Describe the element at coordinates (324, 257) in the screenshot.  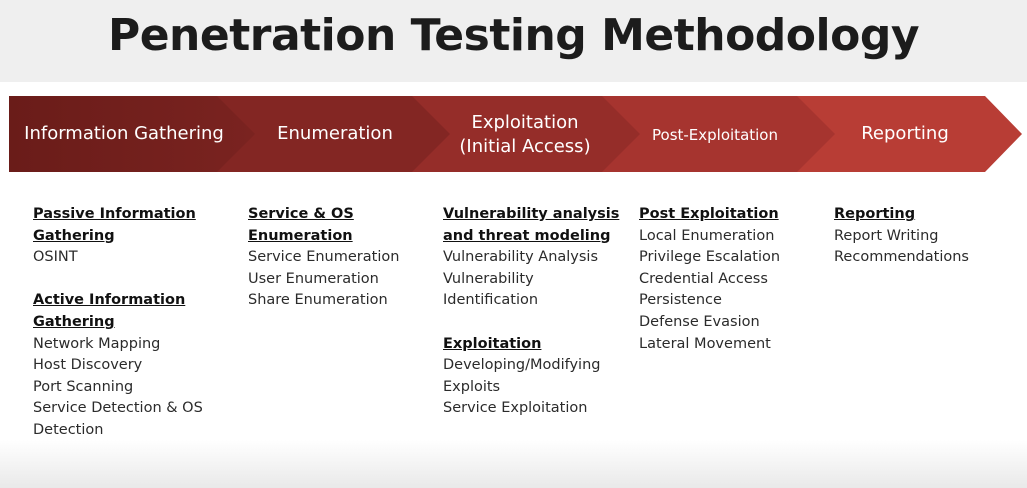
I see `list-item: Service Enumeration` at that location.